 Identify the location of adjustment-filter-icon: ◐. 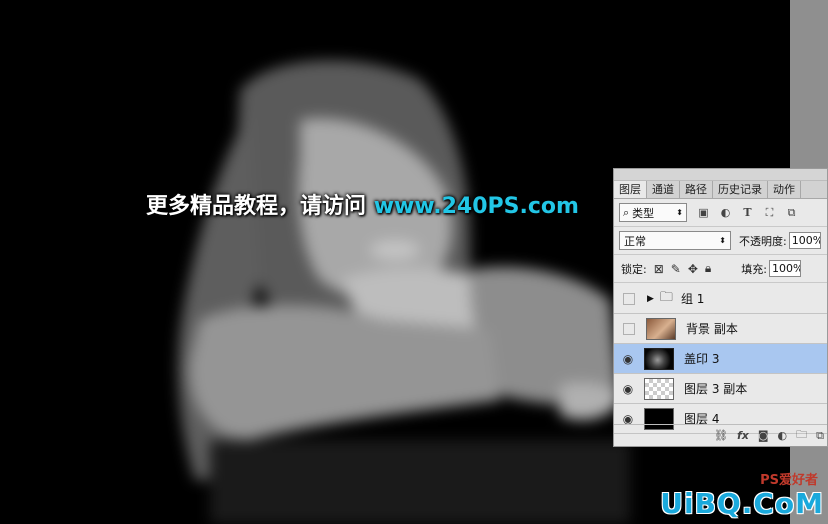
(725, 212).